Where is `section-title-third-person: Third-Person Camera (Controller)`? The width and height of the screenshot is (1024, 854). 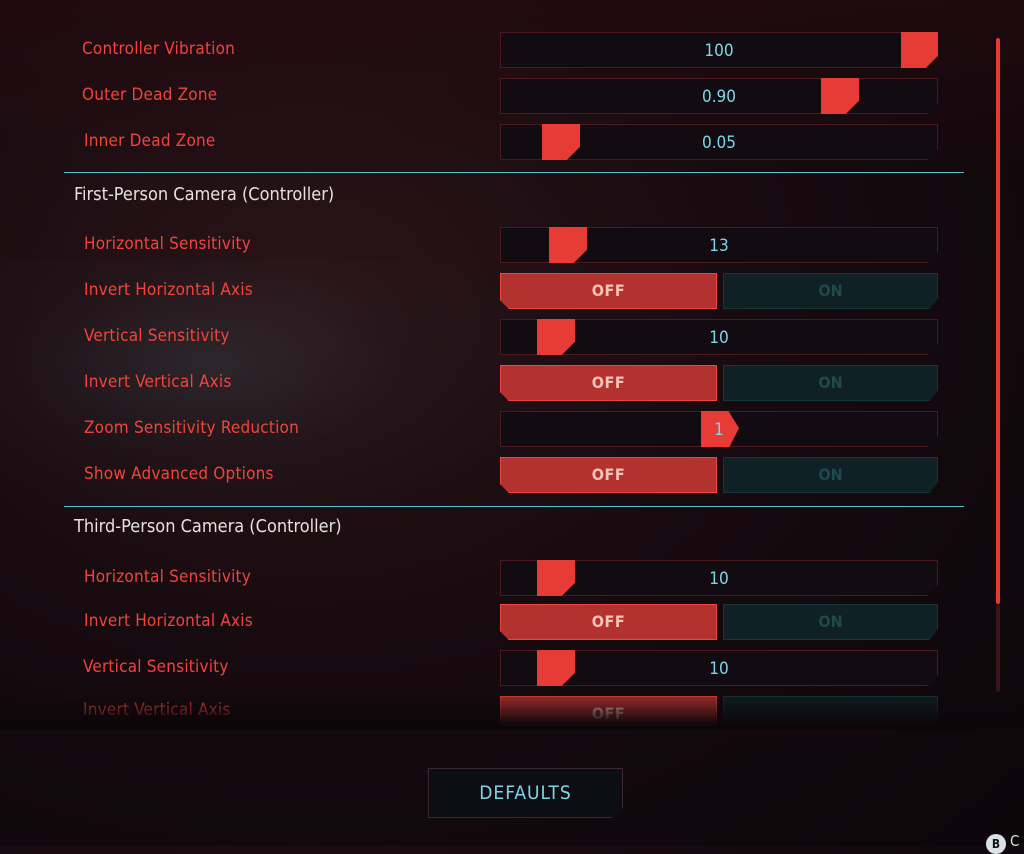
section-title-third-person: Third-Person Camera (Controller) is located at coordinates (208, 526).